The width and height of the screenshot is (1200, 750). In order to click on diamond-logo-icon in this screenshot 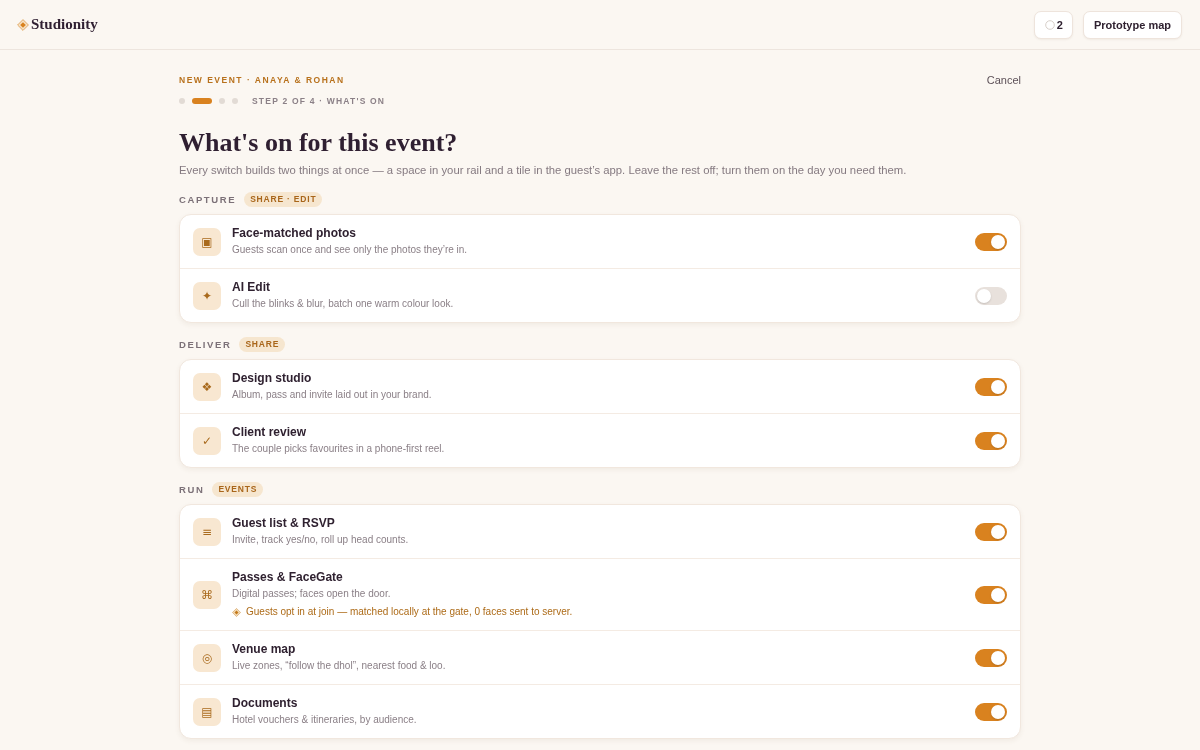, I will do `click(23, 24)`.